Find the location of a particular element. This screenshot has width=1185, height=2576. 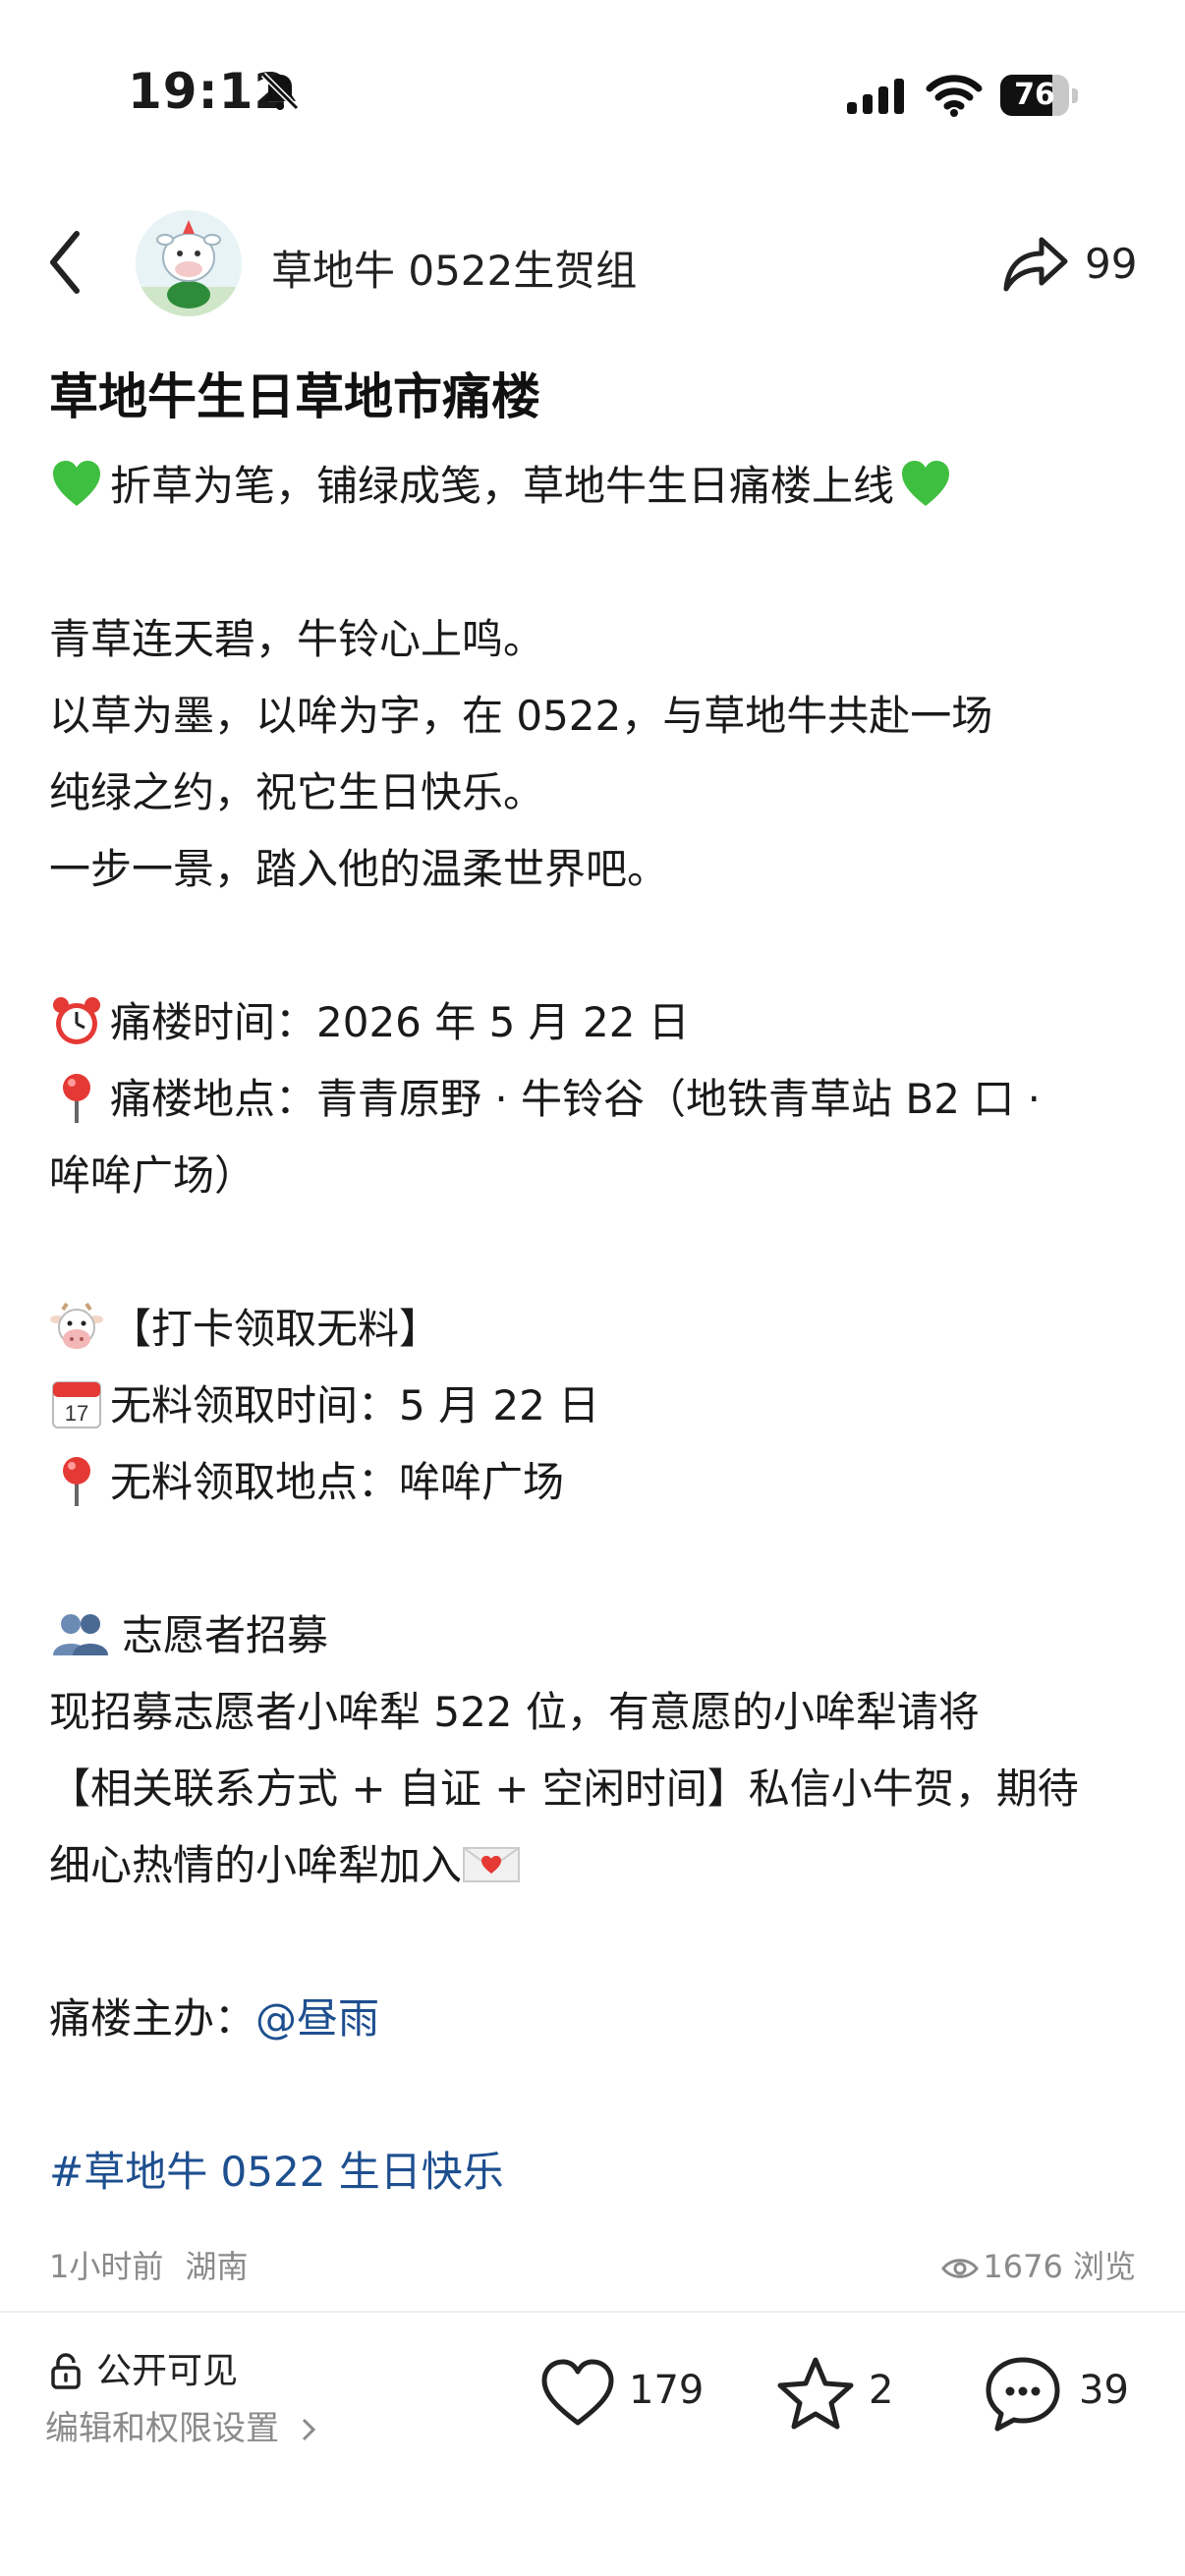

divider is located at coordinates (592, 2312).